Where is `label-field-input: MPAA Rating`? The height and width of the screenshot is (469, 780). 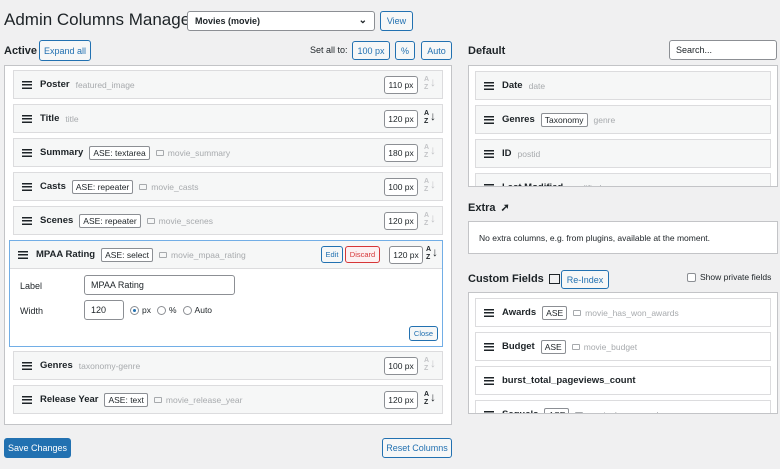
label-field-input: MPAA Rating is located at coordinates (159, 285).